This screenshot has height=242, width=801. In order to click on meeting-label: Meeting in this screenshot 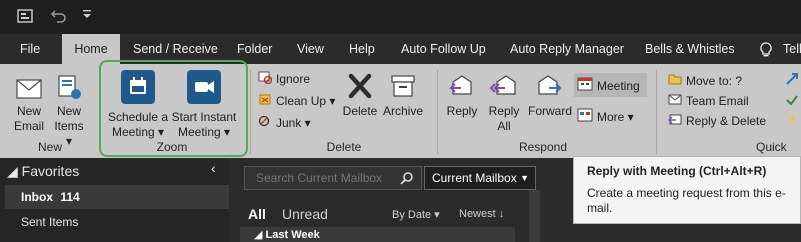, I will do `click(618, 86)`.